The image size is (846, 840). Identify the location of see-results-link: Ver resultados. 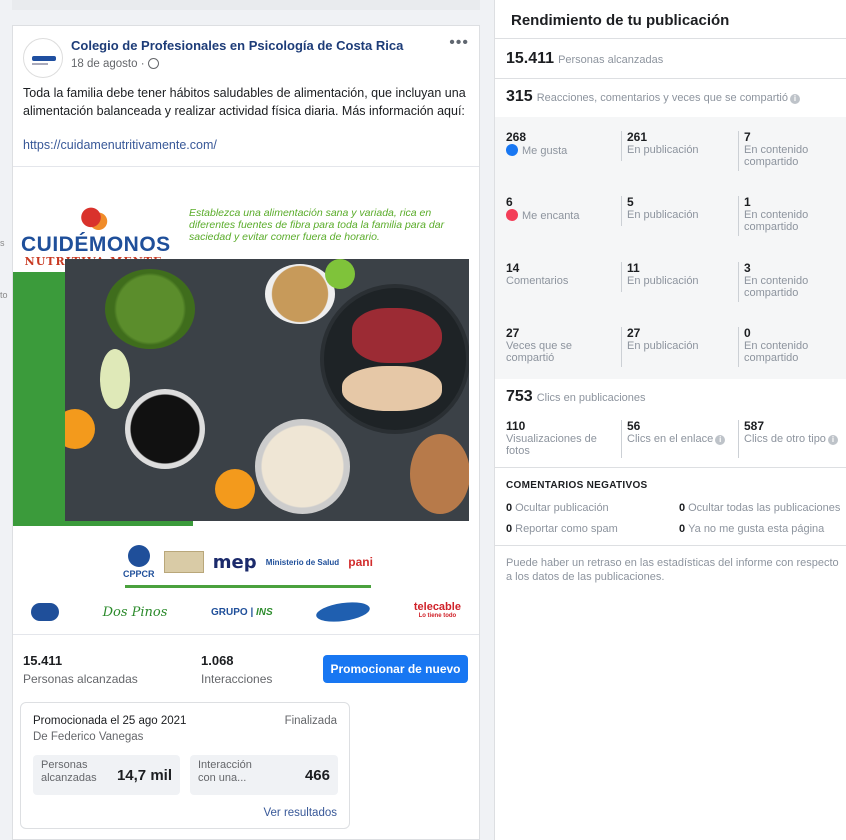
(300, 813).